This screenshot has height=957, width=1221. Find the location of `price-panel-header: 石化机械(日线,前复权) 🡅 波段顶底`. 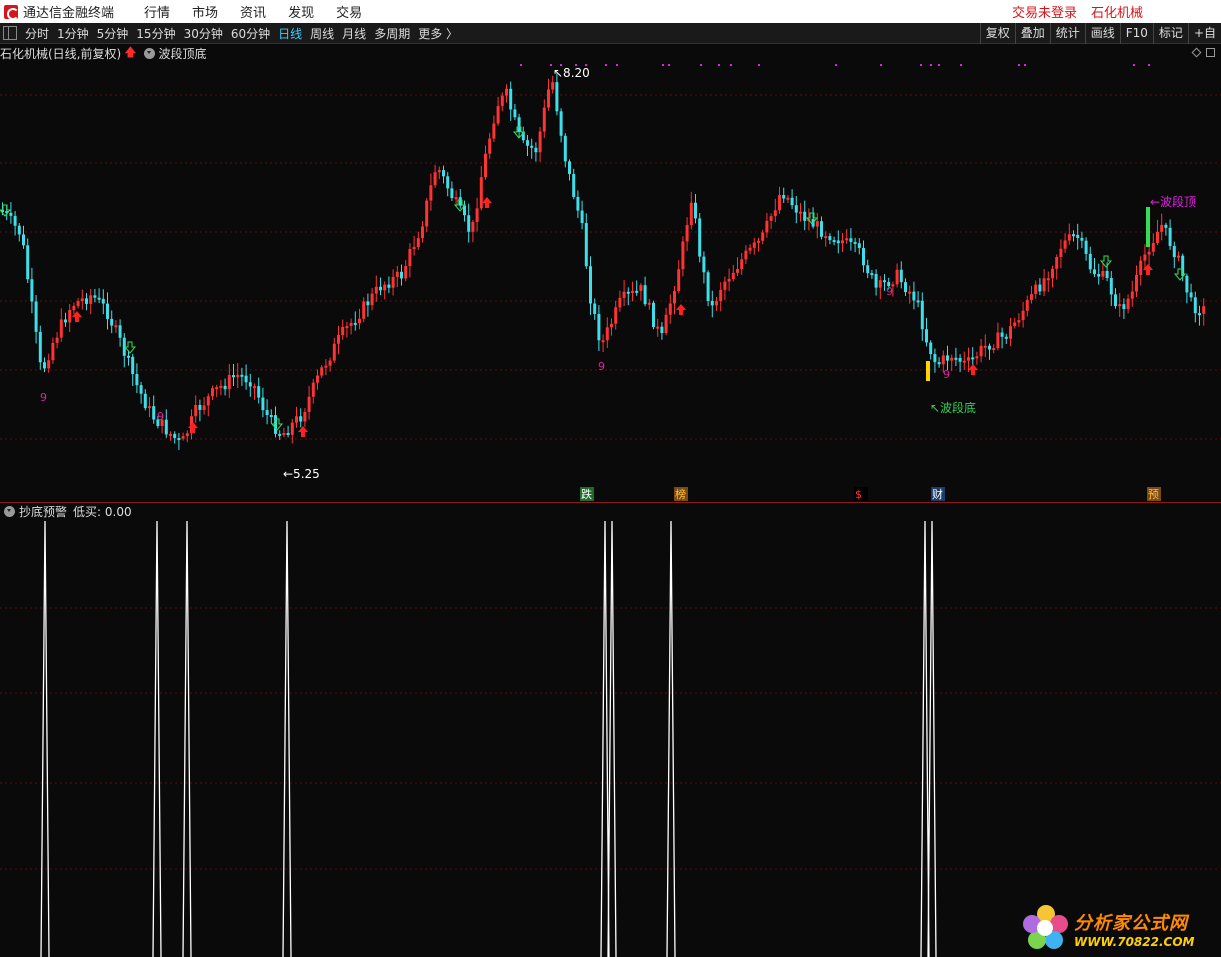

price-panel-header: 石化机械(日线,前复权) 🡅 波段顶底 is located at coordinates (103, 53).